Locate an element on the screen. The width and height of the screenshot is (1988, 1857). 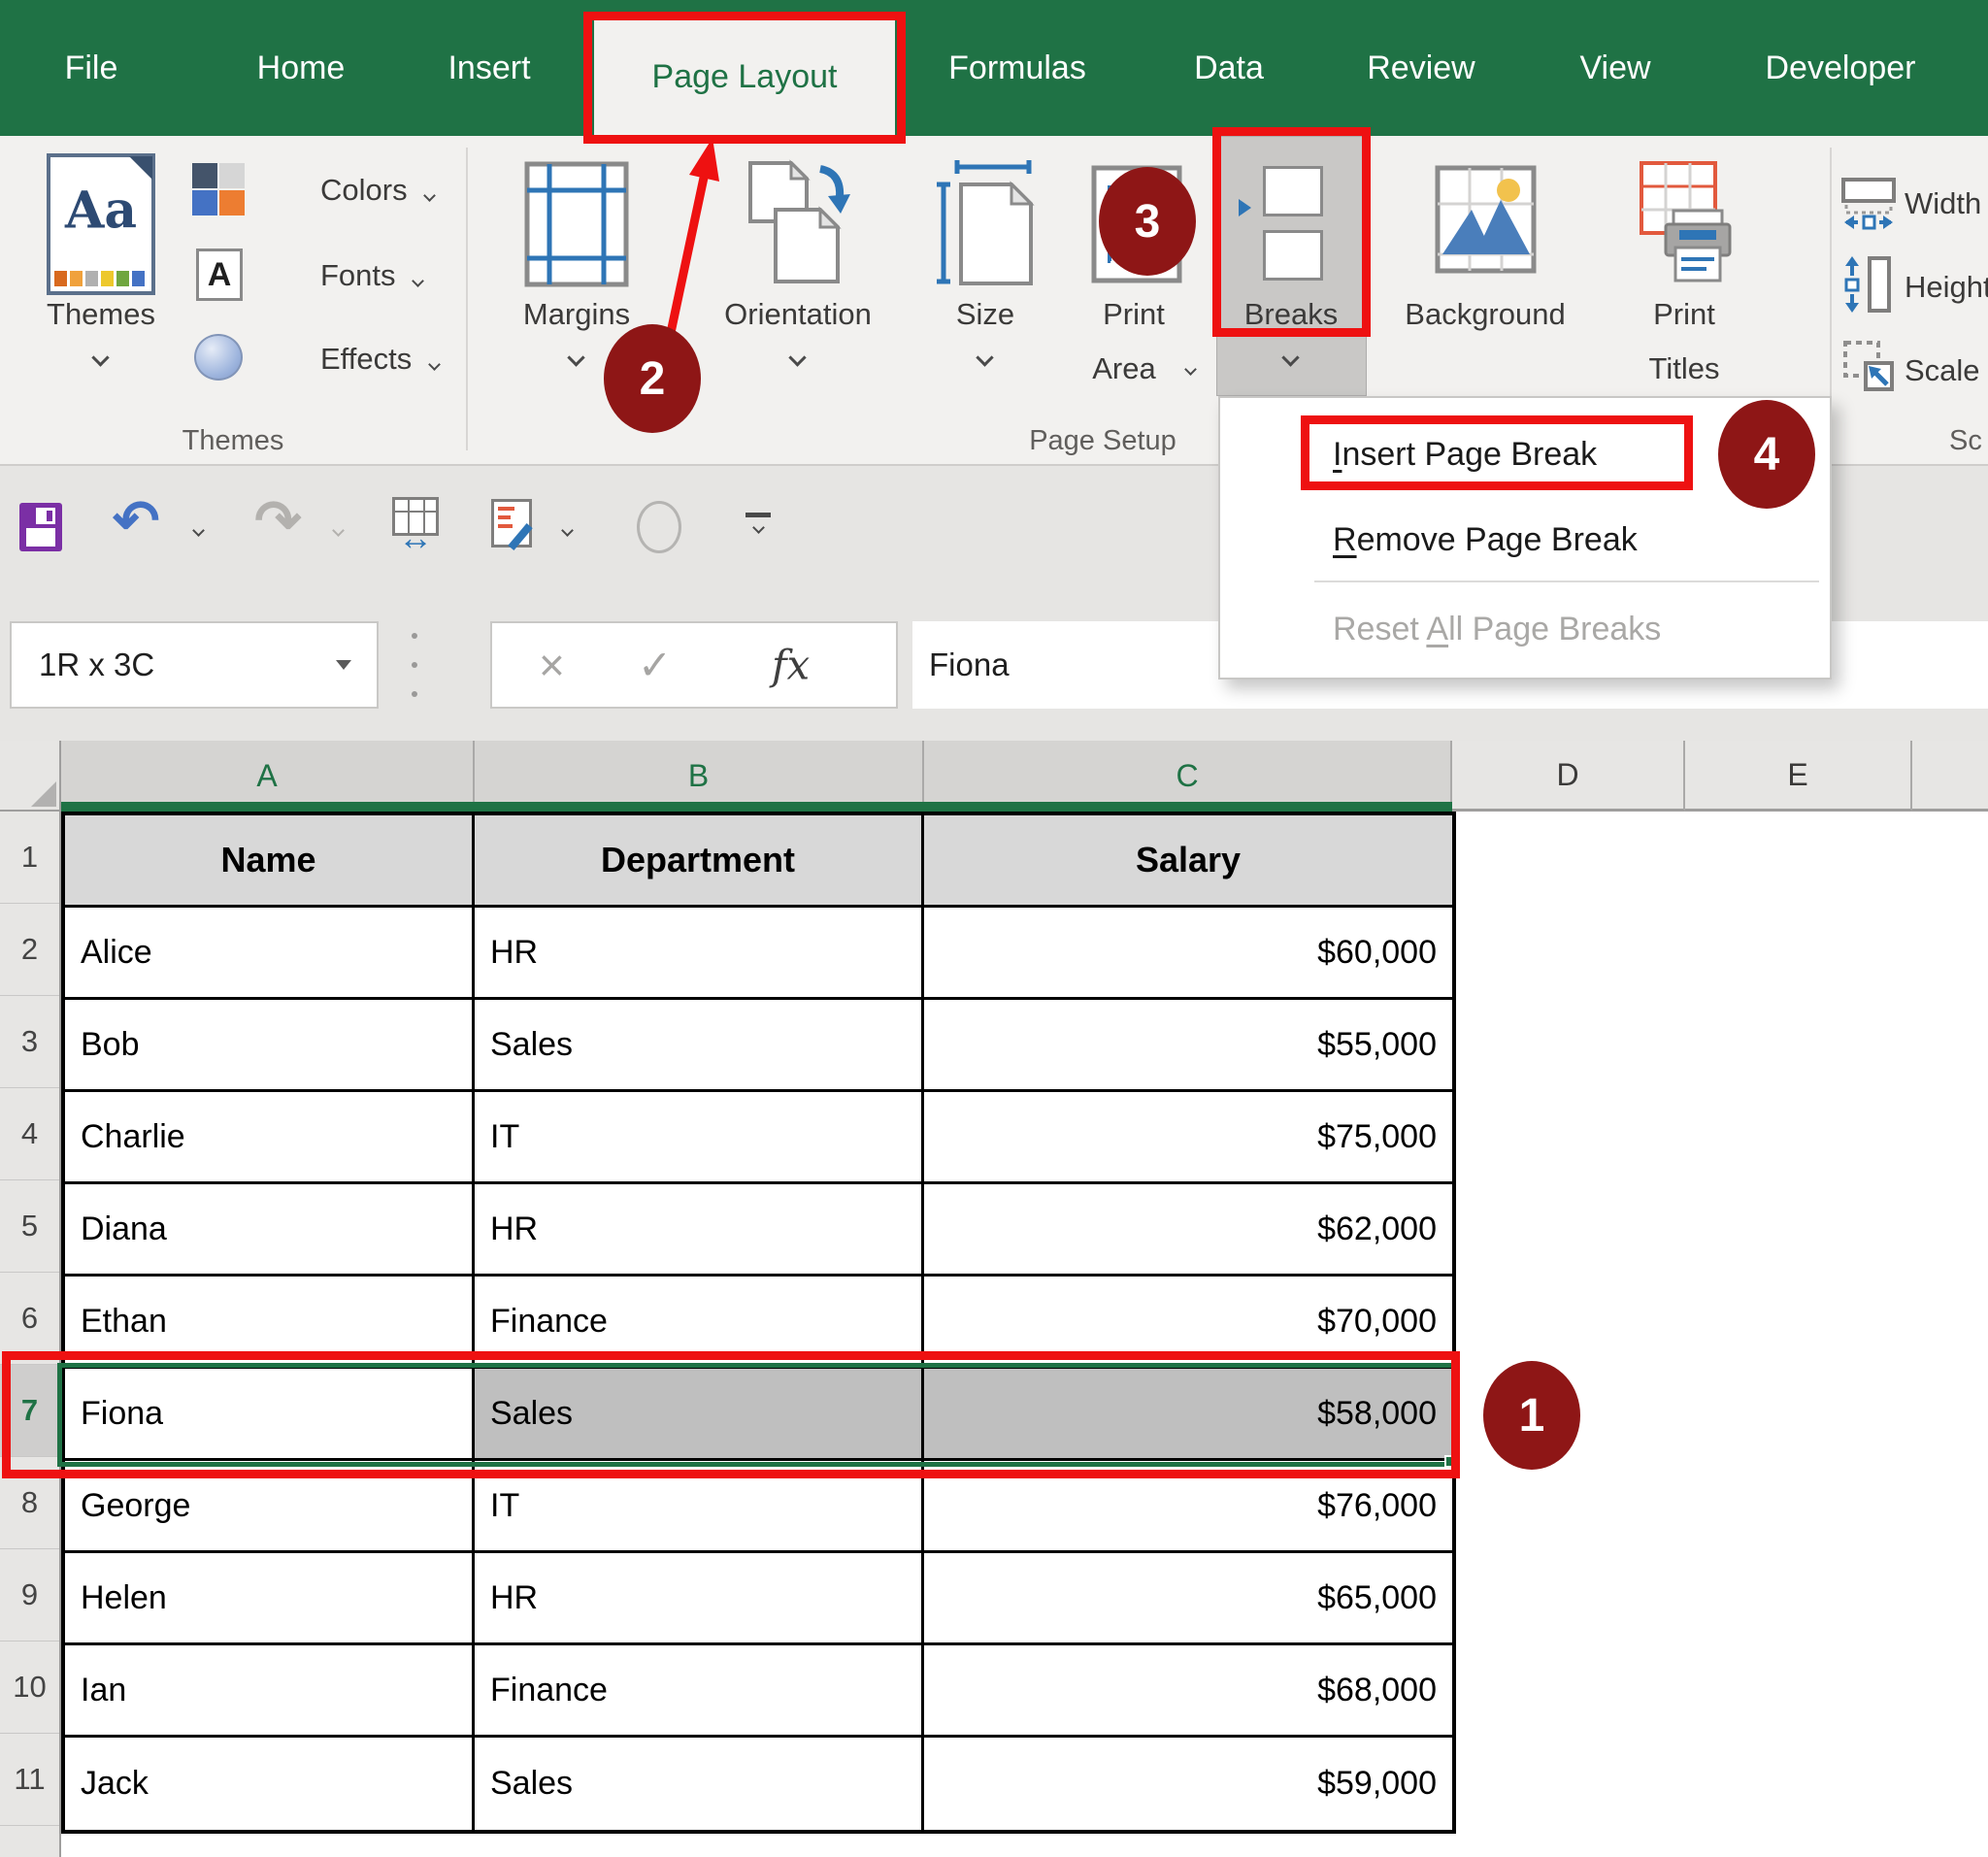
orientation-chevron is located at coordinates (798, 358).